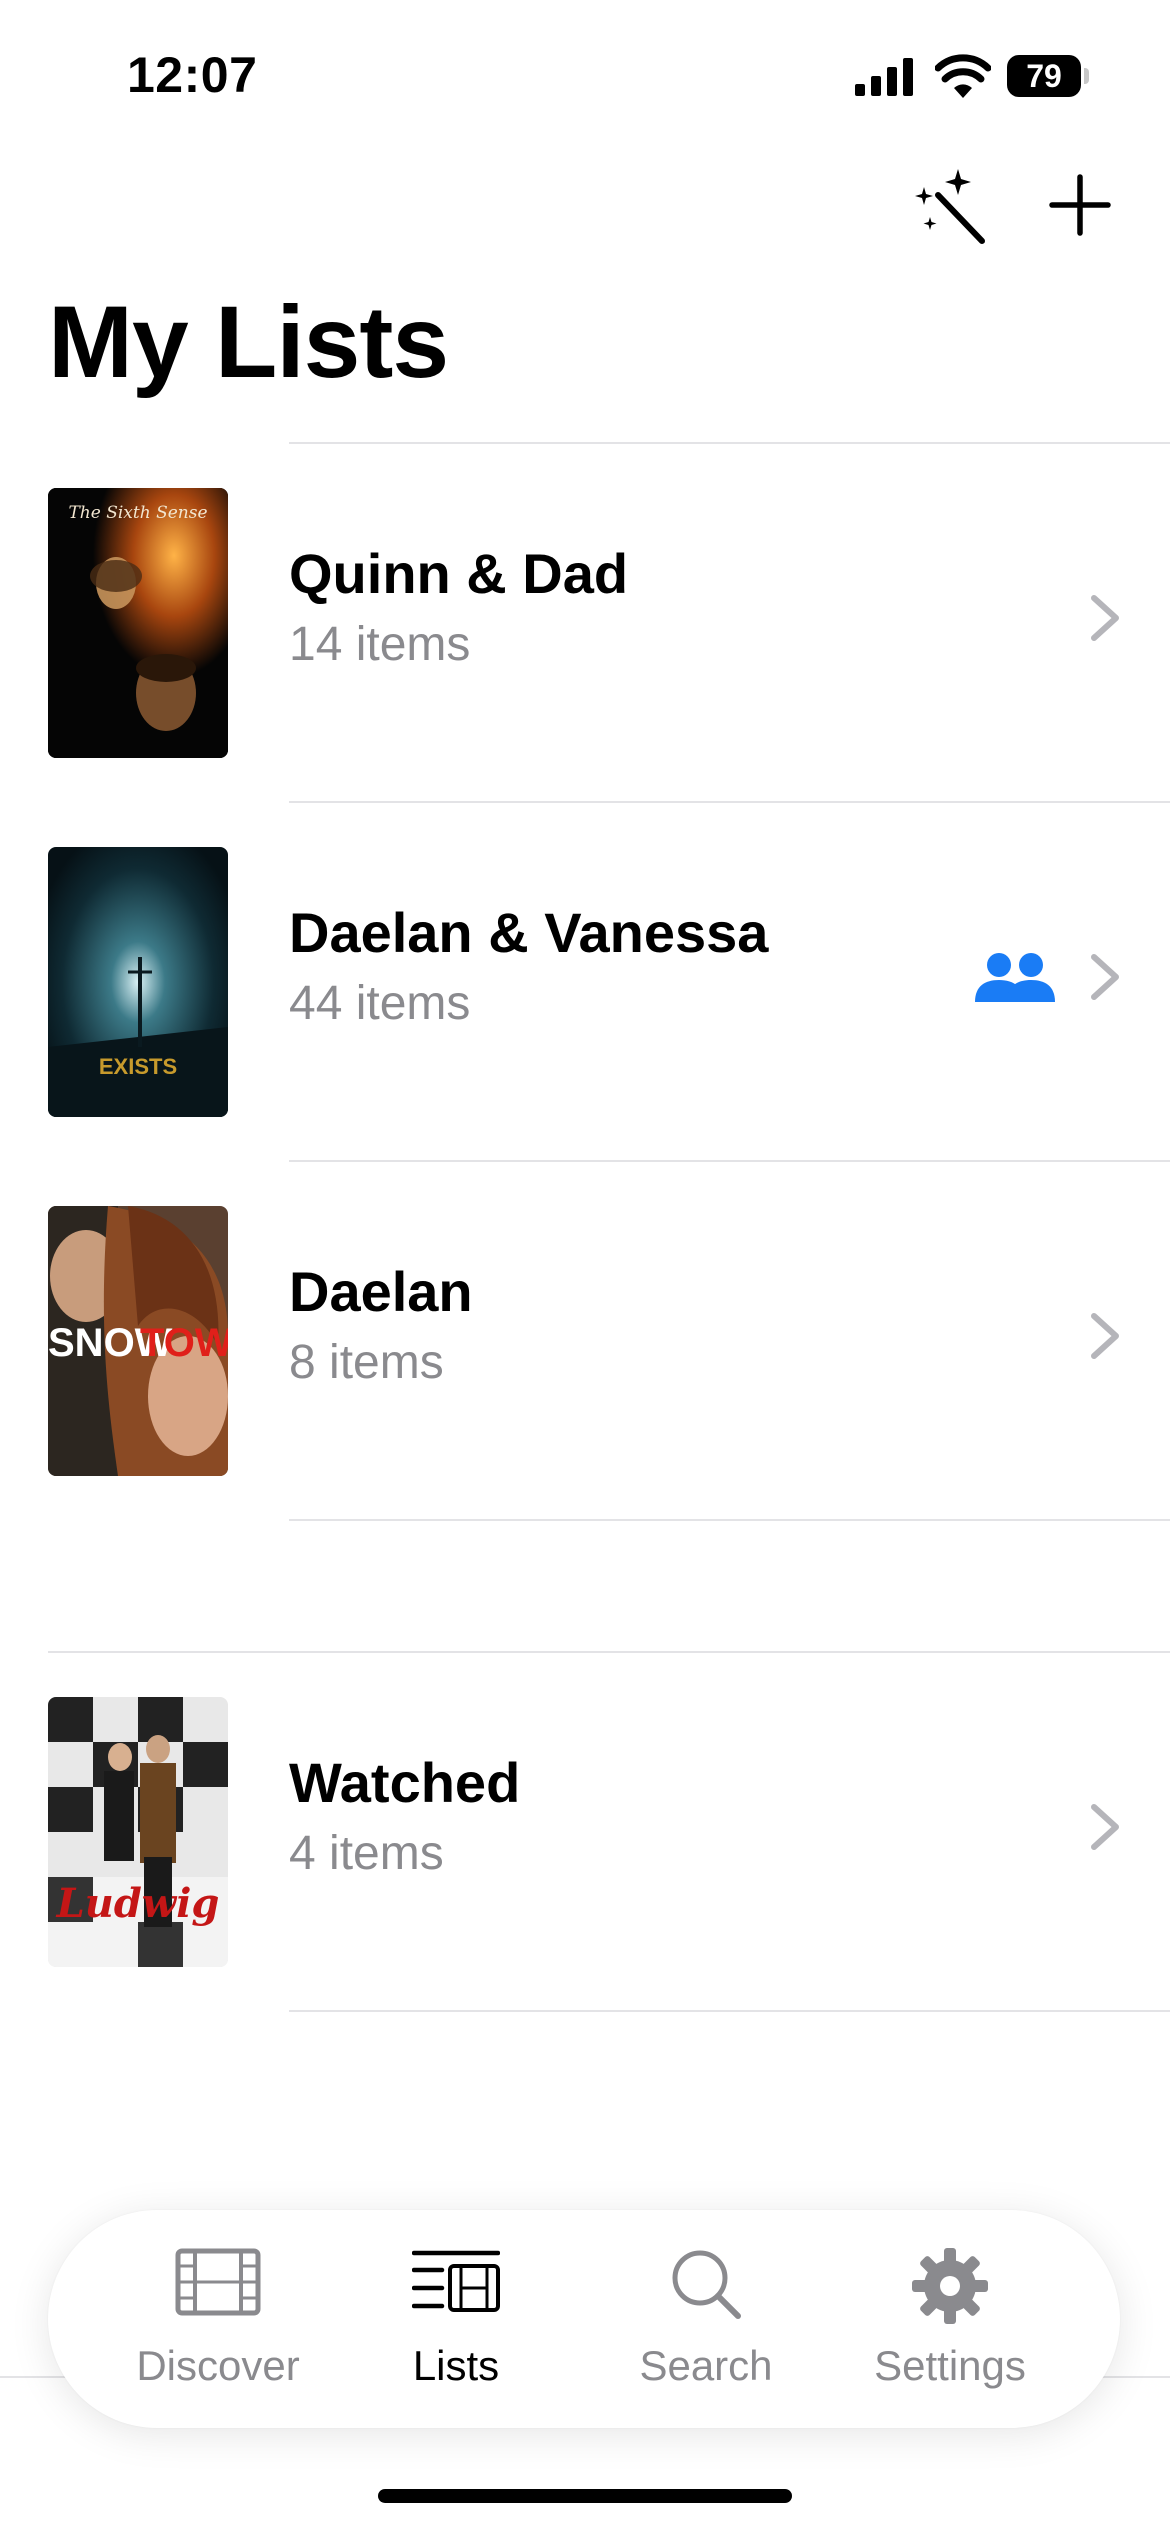 This screenshot has height=2532, width=1170. What do you see at coordinates (138, 623) in the screenshot?
I see `list-poster: The Sixth Sense` at bounding box center [138, 623].